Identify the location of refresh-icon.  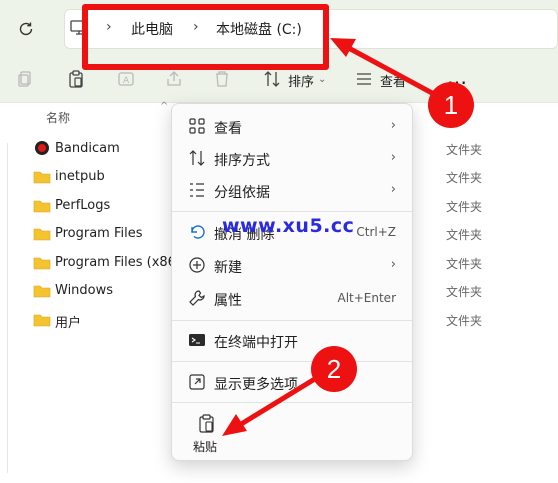
(26, 29).